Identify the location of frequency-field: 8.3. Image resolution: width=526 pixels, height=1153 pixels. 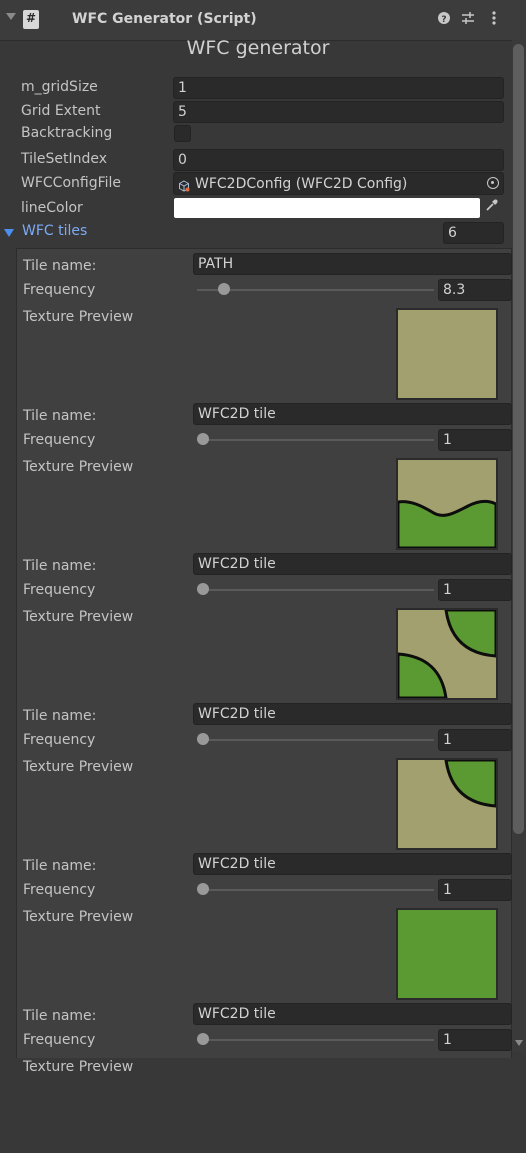
(475, 290).